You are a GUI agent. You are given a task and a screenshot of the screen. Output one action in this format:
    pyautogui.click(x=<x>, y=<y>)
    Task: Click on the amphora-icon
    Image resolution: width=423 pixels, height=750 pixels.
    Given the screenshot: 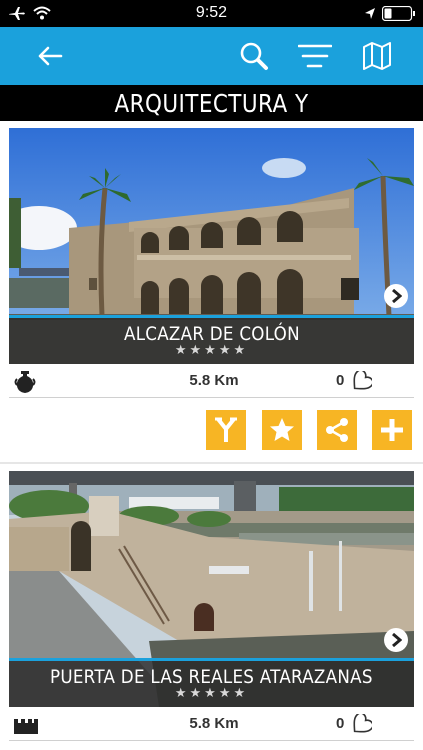 What is the action you would take?
    pyautogui.click(x=25, y=382)
    